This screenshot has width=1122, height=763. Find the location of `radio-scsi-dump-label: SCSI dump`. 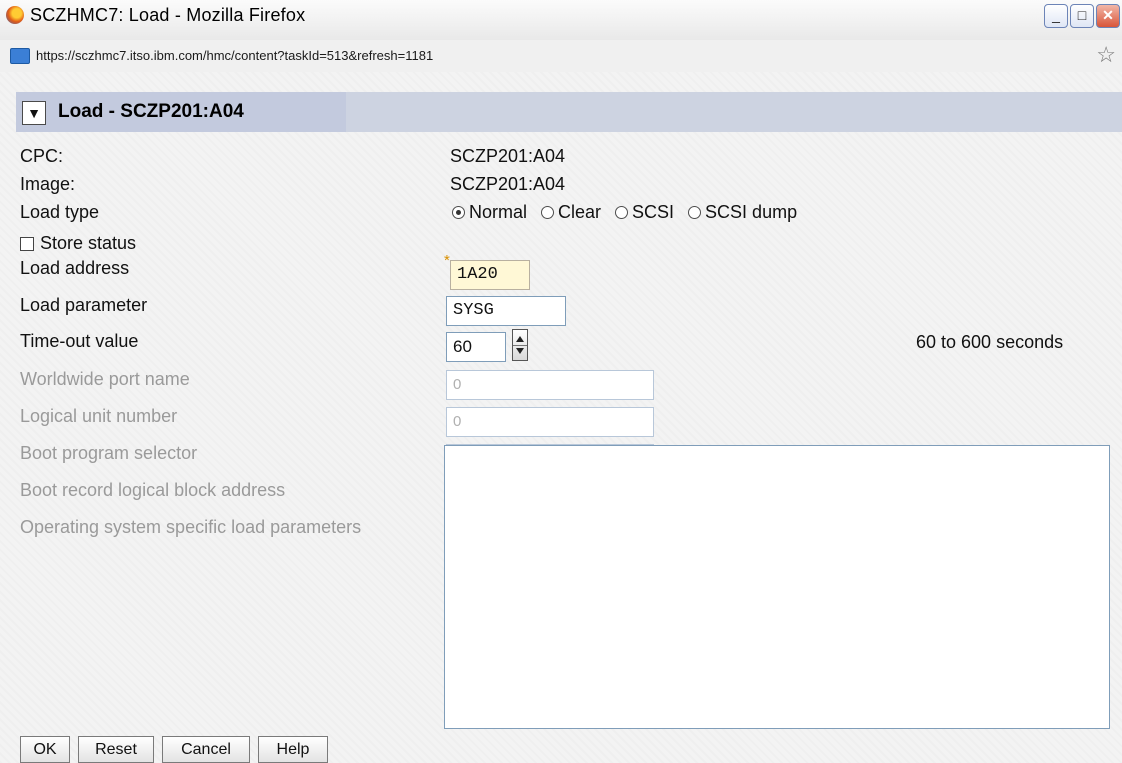

radio-scsi-dump-label: SCSI dump is located at coordinates (751, 212).